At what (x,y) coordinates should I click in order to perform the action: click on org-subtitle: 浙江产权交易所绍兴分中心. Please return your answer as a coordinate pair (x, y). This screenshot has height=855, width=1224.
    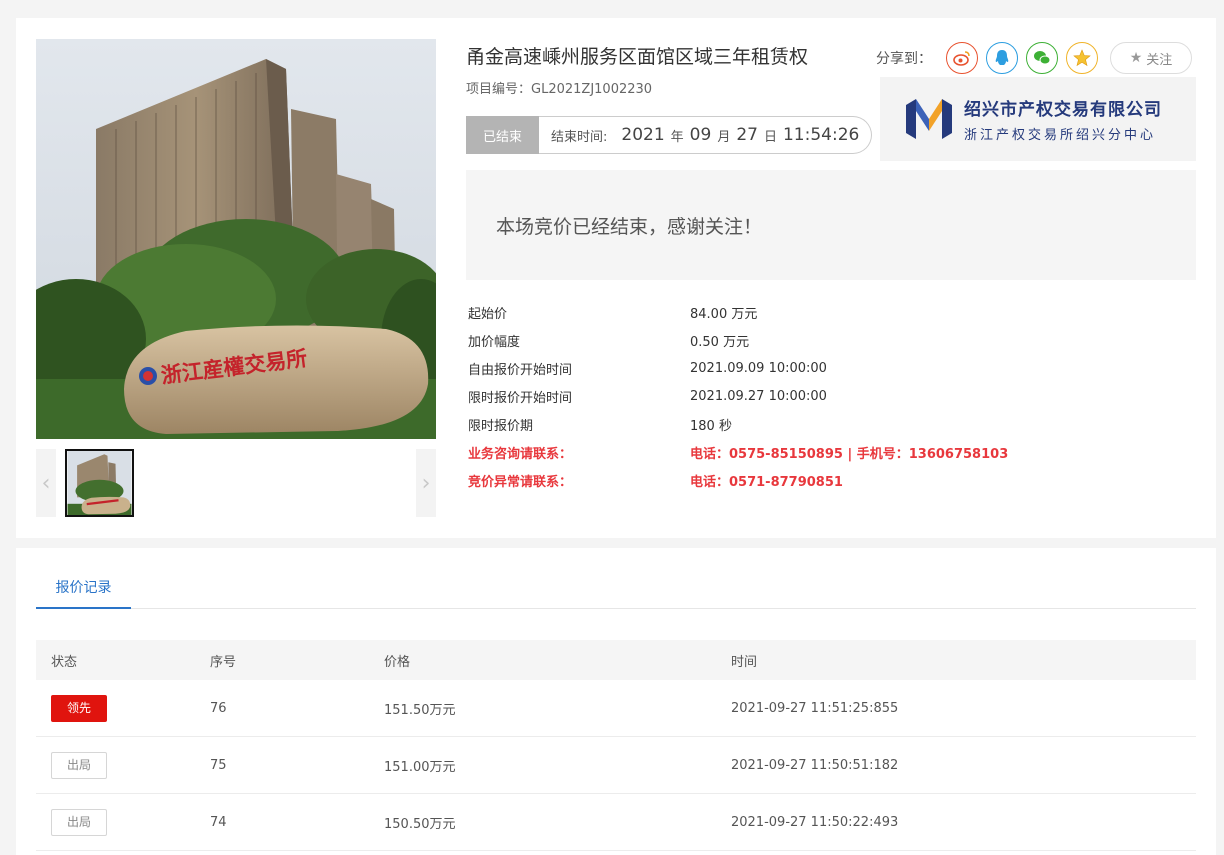
    Looking at the image, I should click on (1060, 135).